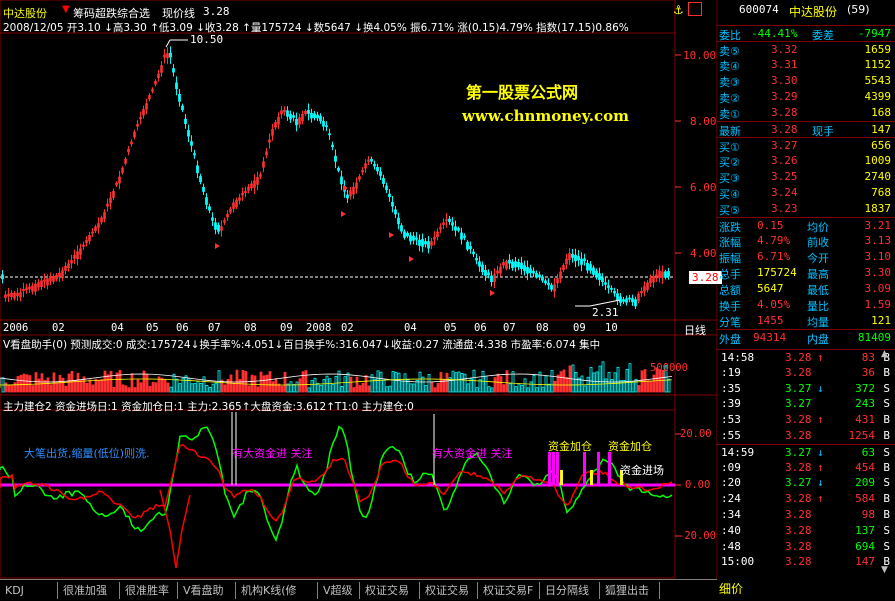  Describe the element at coordinates (806, 129) in the screenshot. I see `last-price-row: 最新 3.28 现手 147` at that location.